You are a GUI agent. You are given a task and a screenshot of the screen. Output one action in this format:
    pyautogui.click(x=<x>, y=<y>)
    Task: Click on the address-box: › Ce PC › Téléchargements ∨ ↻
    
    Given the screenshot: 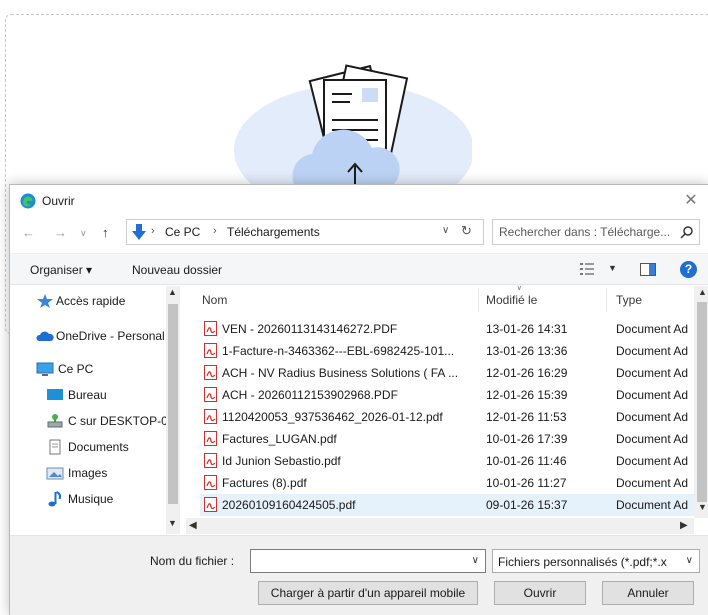 What is the action you would take?
    pyautogui.click(x=305, y=232)
    